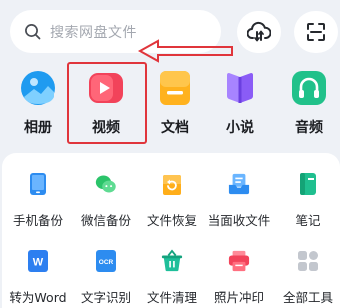 The height and width of the screenshot is (308, 340). I want to click on tool-label: 文字识别, so click(105, 297).